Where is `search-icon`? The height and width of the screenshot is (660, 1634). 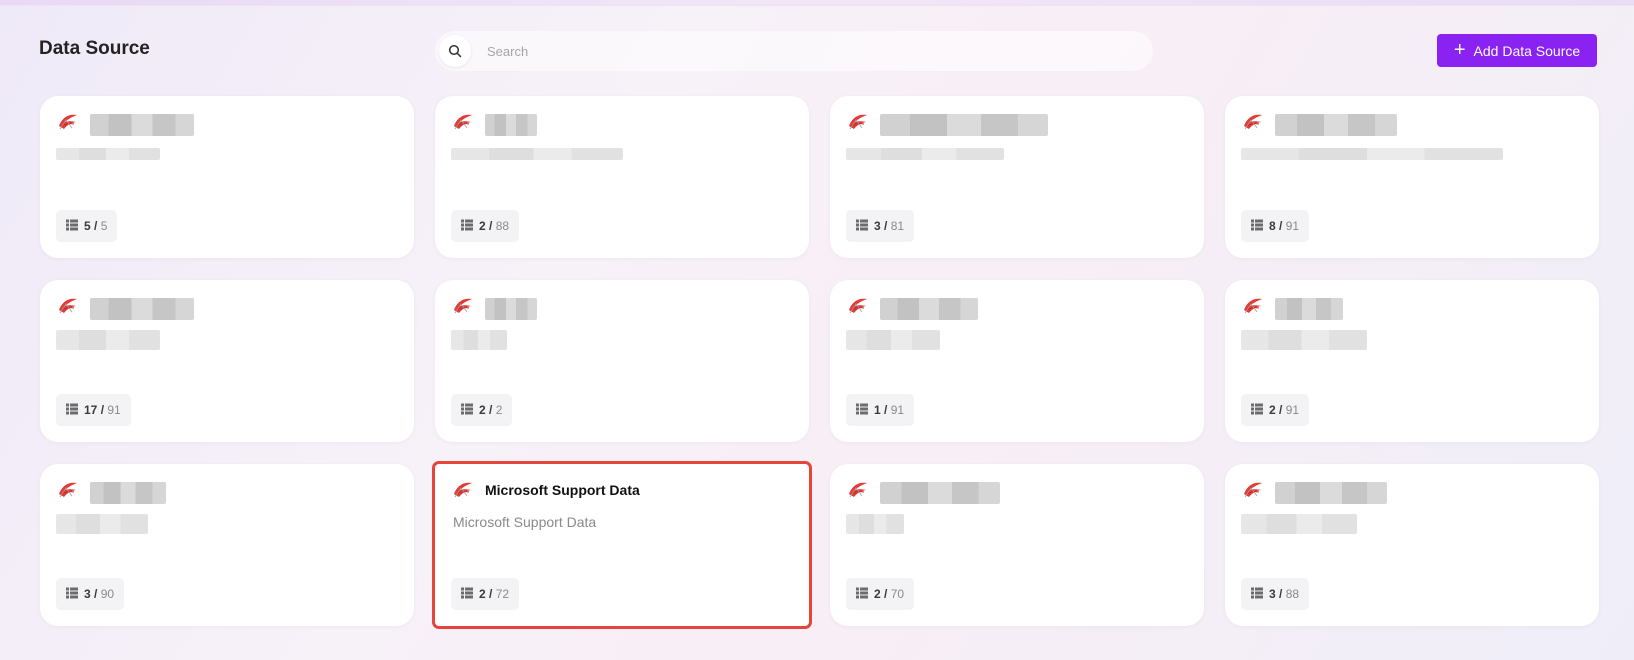 search-icon is located at coordinates (455, 51).